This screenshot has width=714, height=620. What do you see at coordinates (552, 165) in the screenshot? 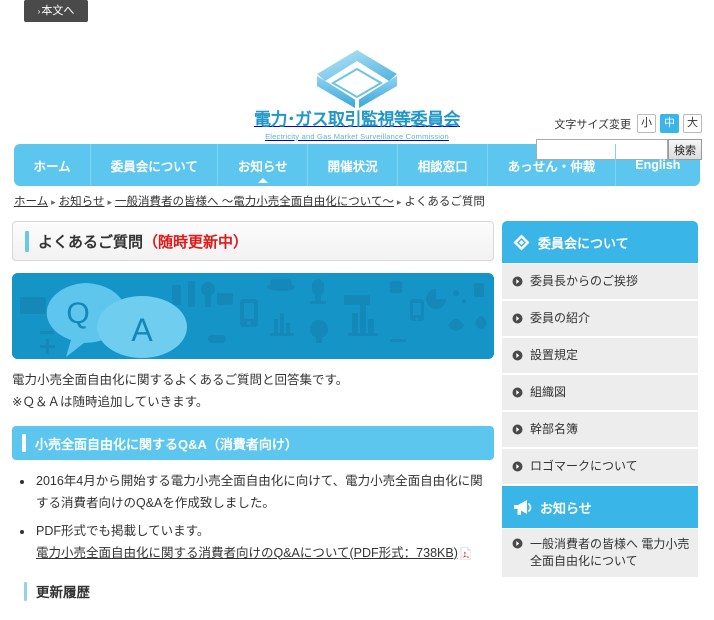
I see `nav-item-mediation: あっせん・仲裁` at bounding box center [552, 165].